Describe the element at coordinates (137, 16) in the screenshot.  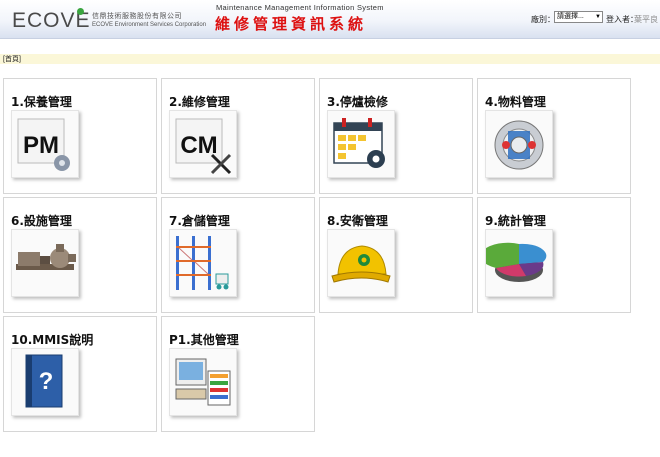
I see `company-name-cn: 信鼎技術服務股份有限公司` at that location.